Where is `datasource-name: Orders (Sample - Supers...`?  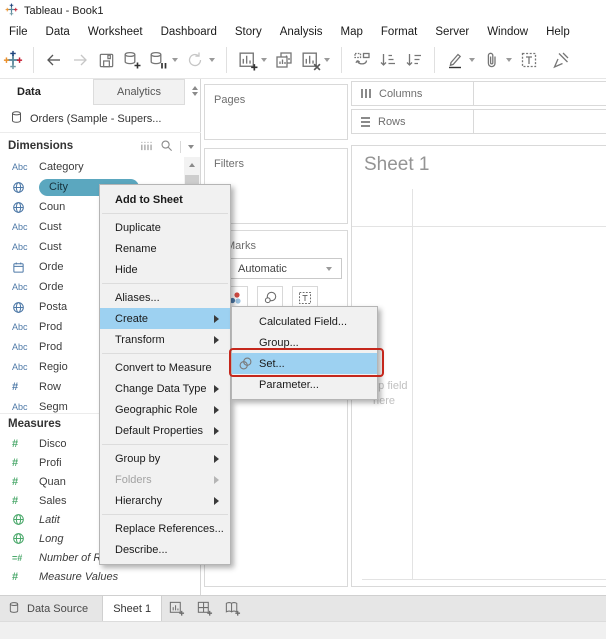 datasource-name: Orders (Sample - Supers... is located at coordinates (96, 118).